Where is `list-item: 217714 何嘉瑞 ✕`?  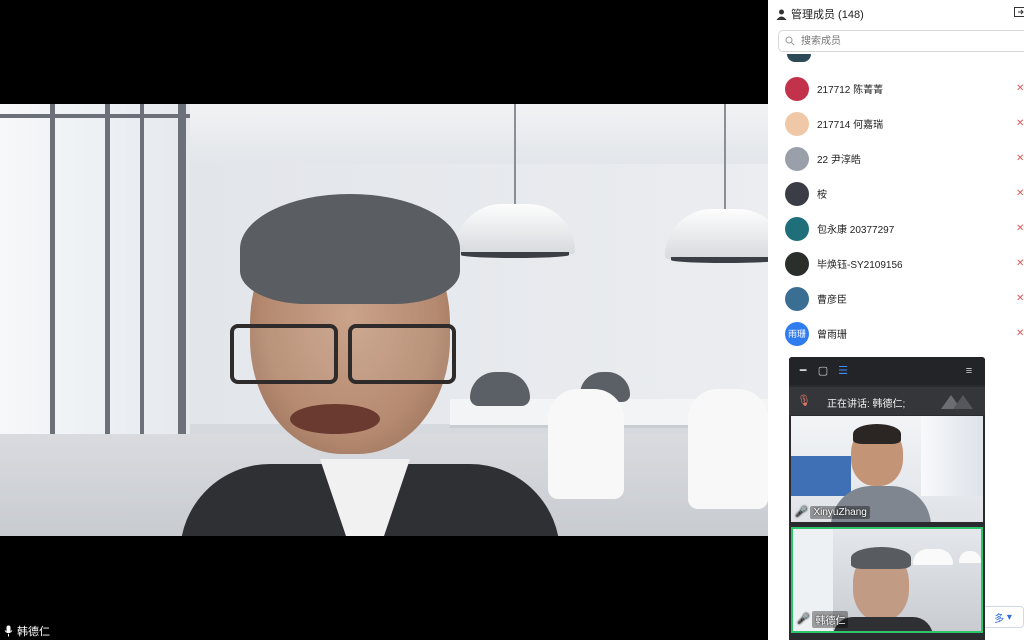
list-item: 217714 何嘉瑞 ✕ is located at coordinates (896, 123).